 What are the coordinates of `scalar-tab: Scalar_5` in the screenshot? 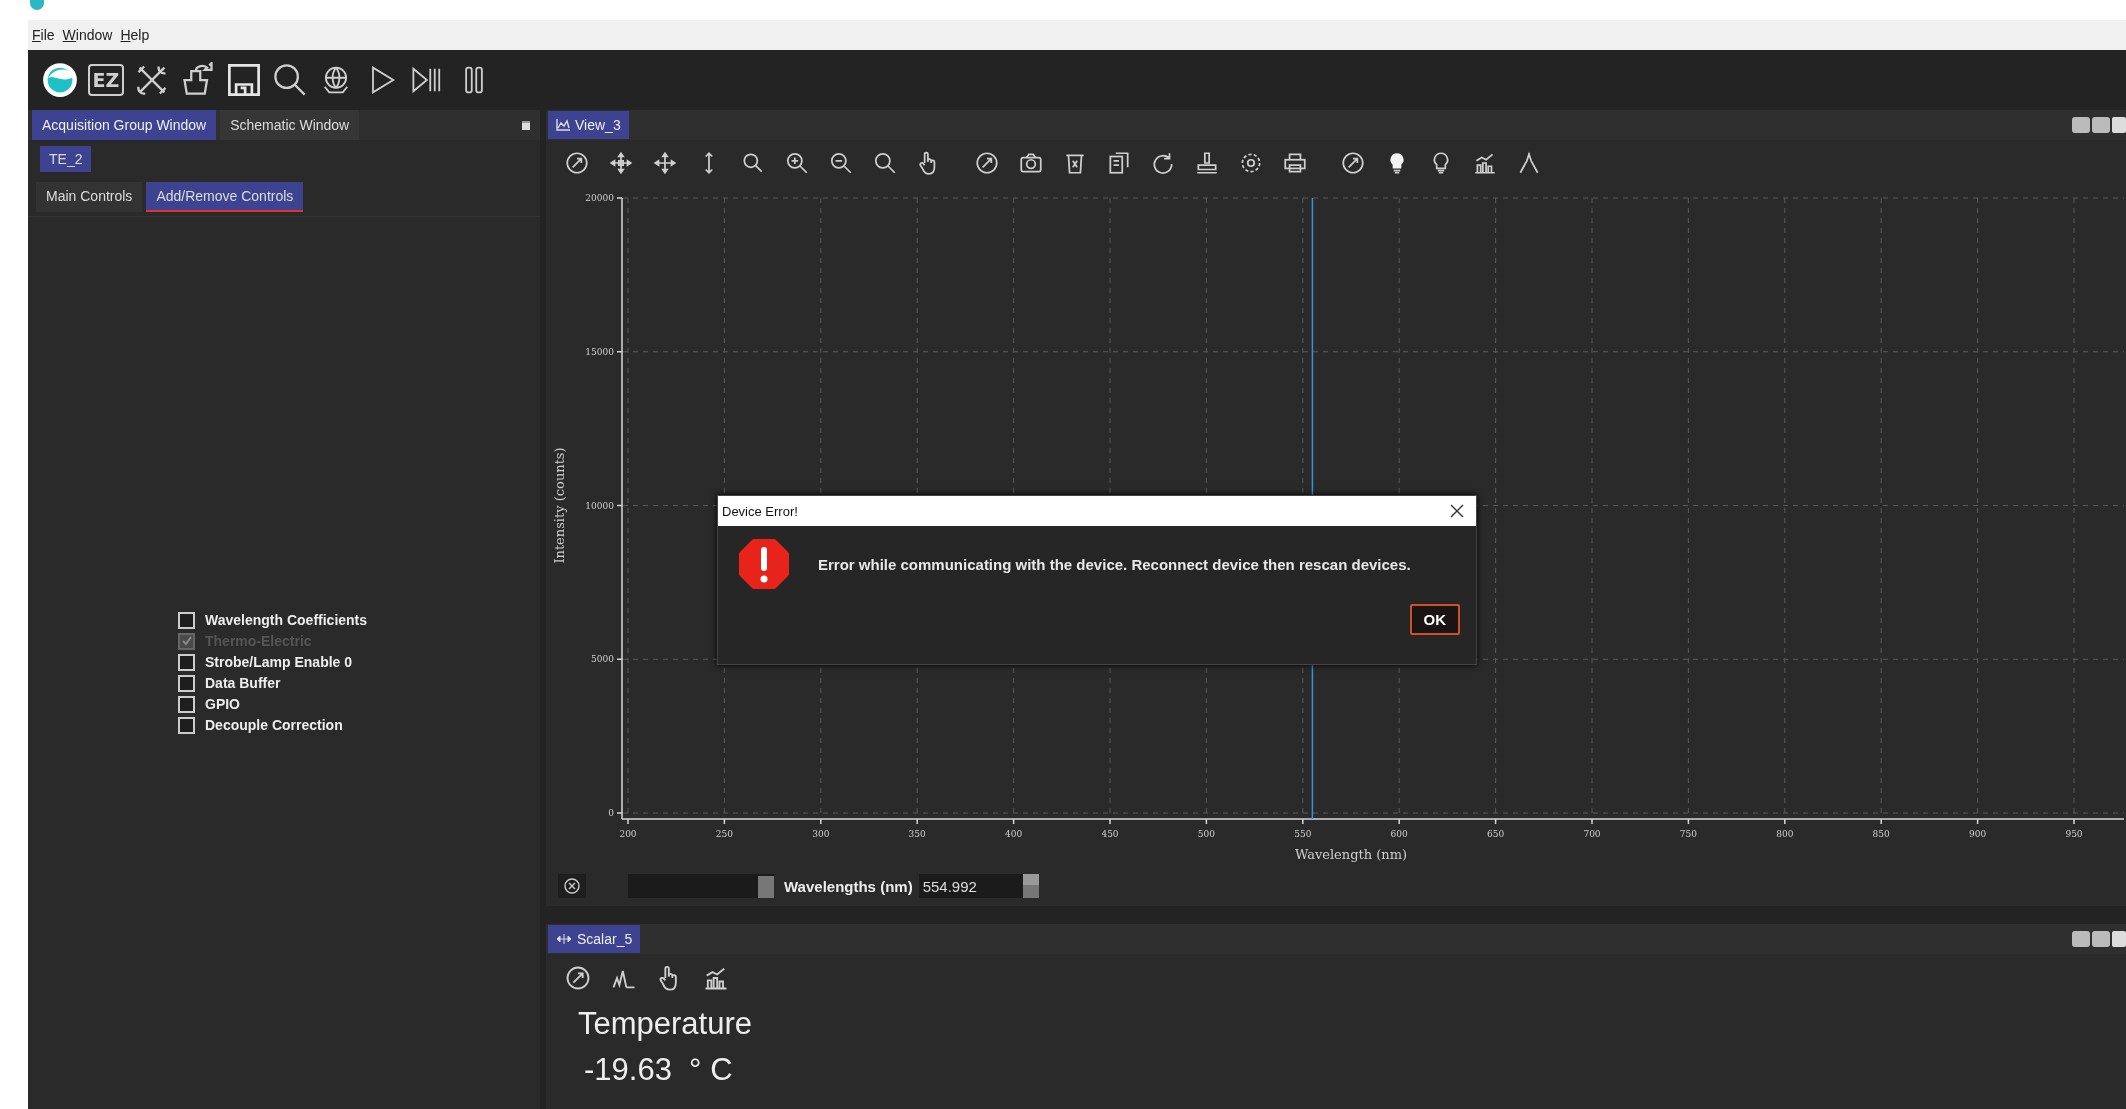 It's located at (594, 939).